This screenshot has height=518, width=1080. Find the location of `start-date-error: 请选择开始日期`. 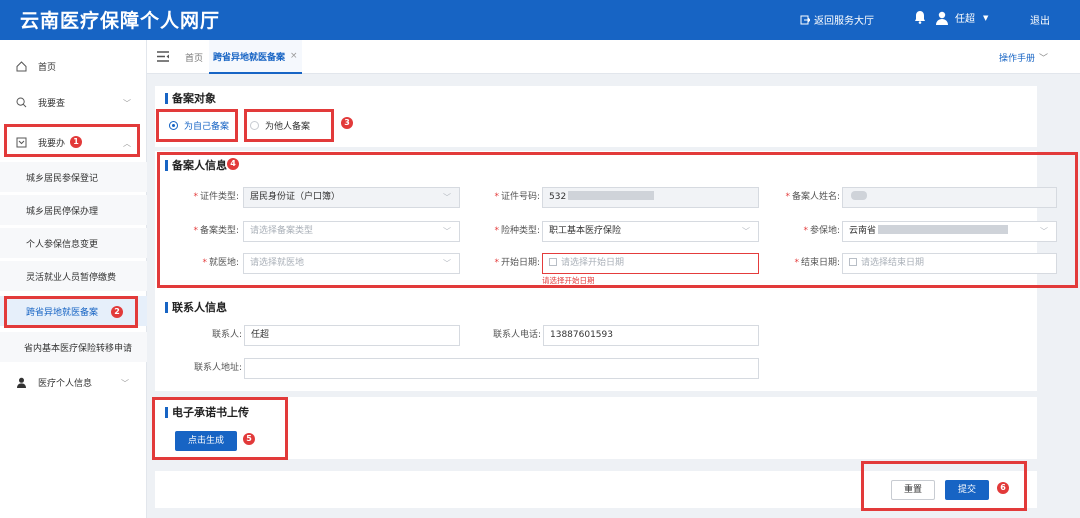

start-date-error: 请选择开始日期 is located at coordinates (568, 280).